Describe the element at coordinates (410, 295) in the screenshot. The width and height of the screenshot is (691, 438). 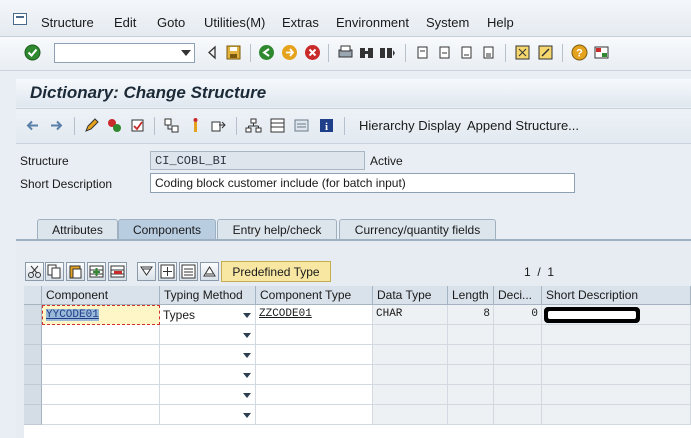
I see `column-header-data-type: Data Type` at that location.